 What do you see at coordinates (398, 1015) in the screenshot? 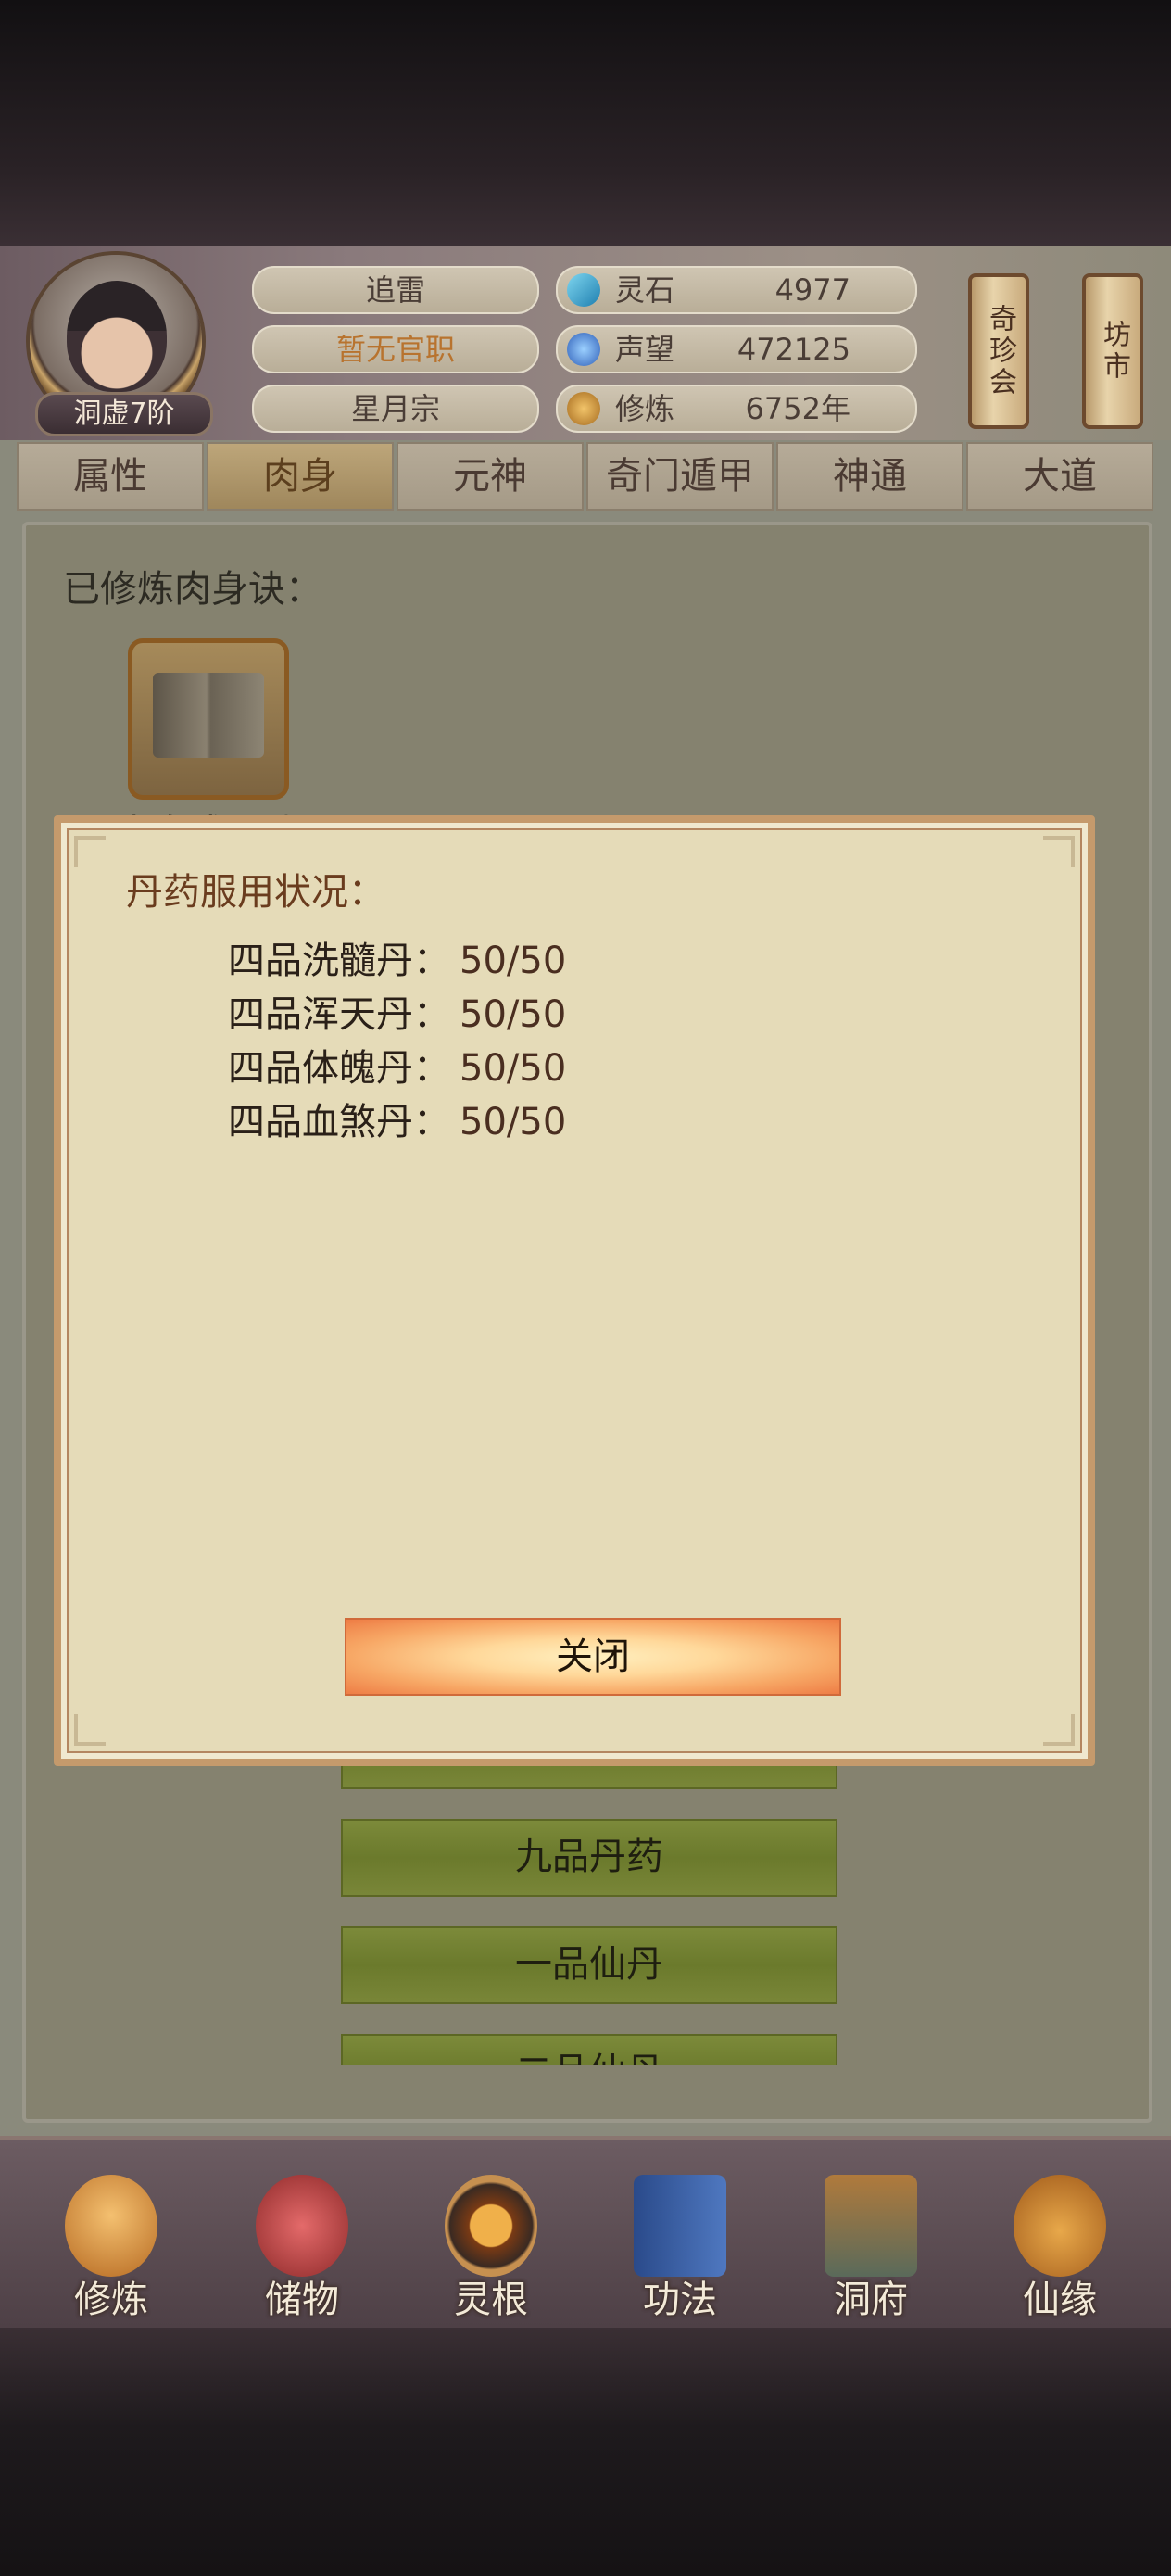
I see `pill-row: 四品浑天丹： 50/50` at bounding box center [398, 1015].